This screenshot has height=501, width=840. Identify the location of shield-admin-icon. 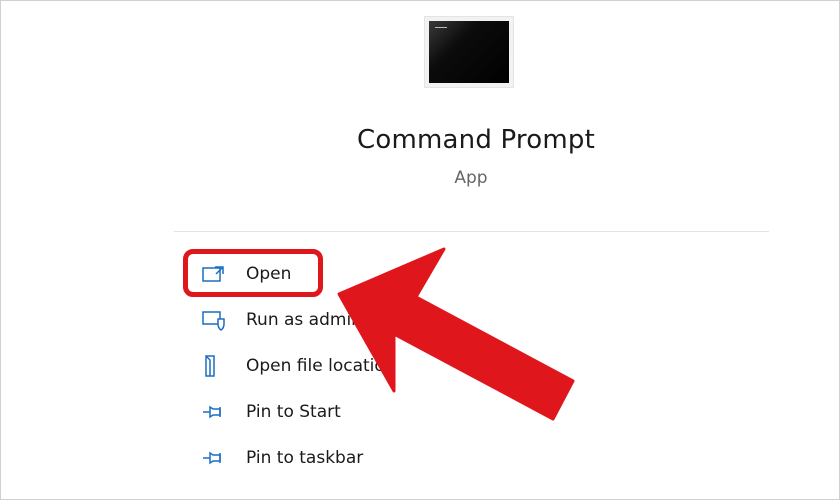
(216, 320).